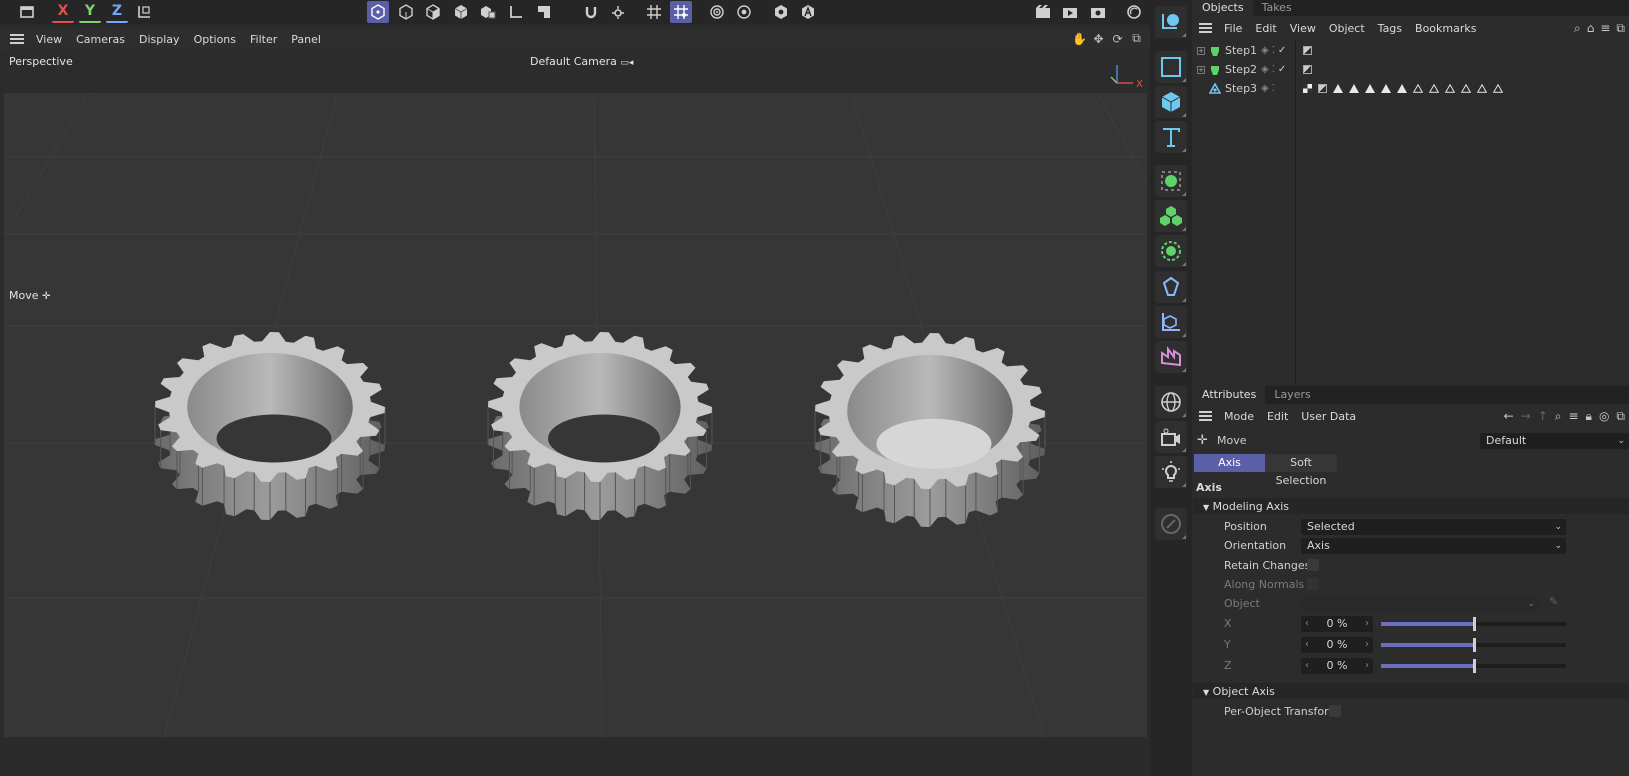 Image resolution: width=1629 pixels, height=776 pixels. I want to click on object-axis-group: ▼ Object Axis, so click(1239, 691).